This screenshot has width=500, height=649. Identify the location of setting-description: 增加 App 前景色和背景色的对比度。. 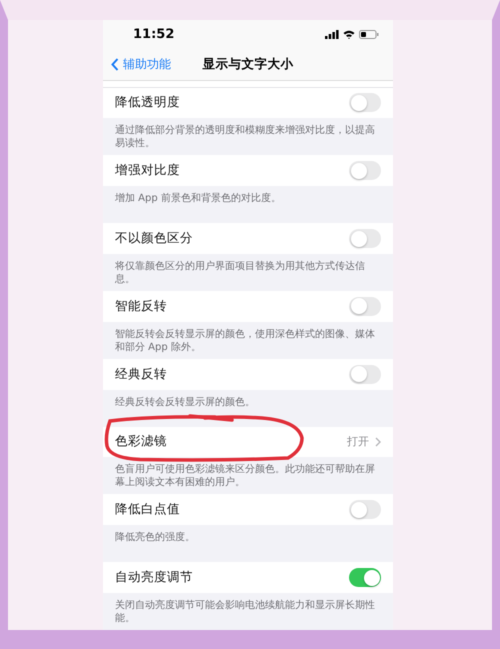
(198, 199).